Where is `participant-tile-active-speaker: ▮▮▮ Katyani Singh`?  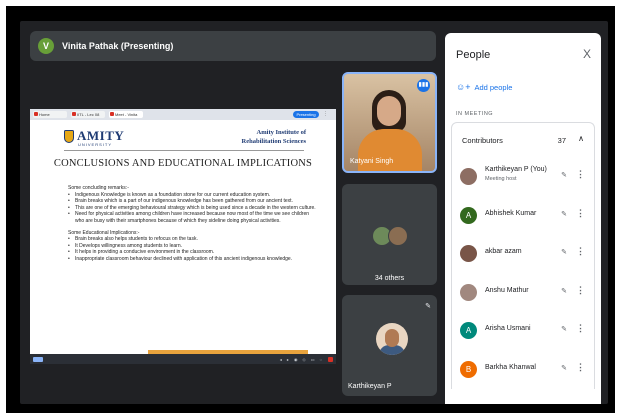
participant-tile-active-speaker: ▮▮▮ Katyani Singh is located at coordinates (389, 122).